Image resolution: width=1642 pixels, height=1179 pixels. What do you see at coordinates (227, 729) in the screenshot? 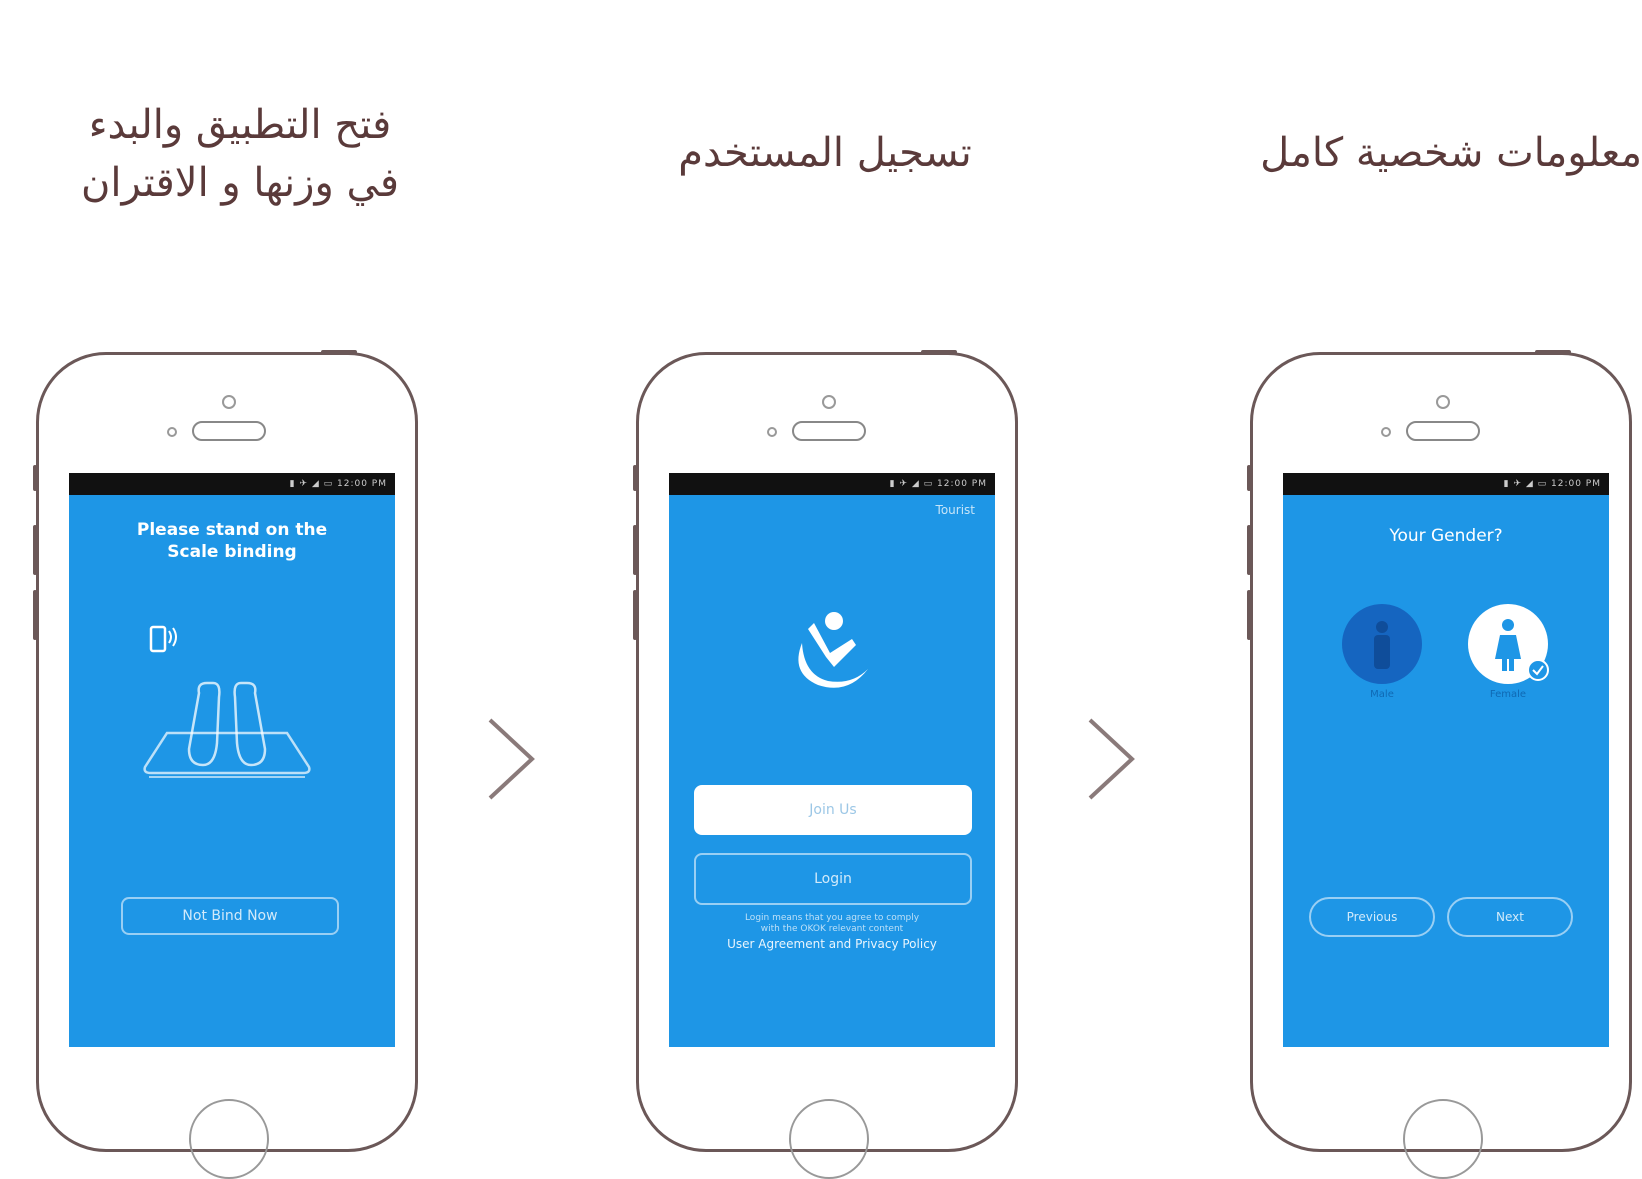
I see `scale-feet-icon` at bounding box center [227, 729].